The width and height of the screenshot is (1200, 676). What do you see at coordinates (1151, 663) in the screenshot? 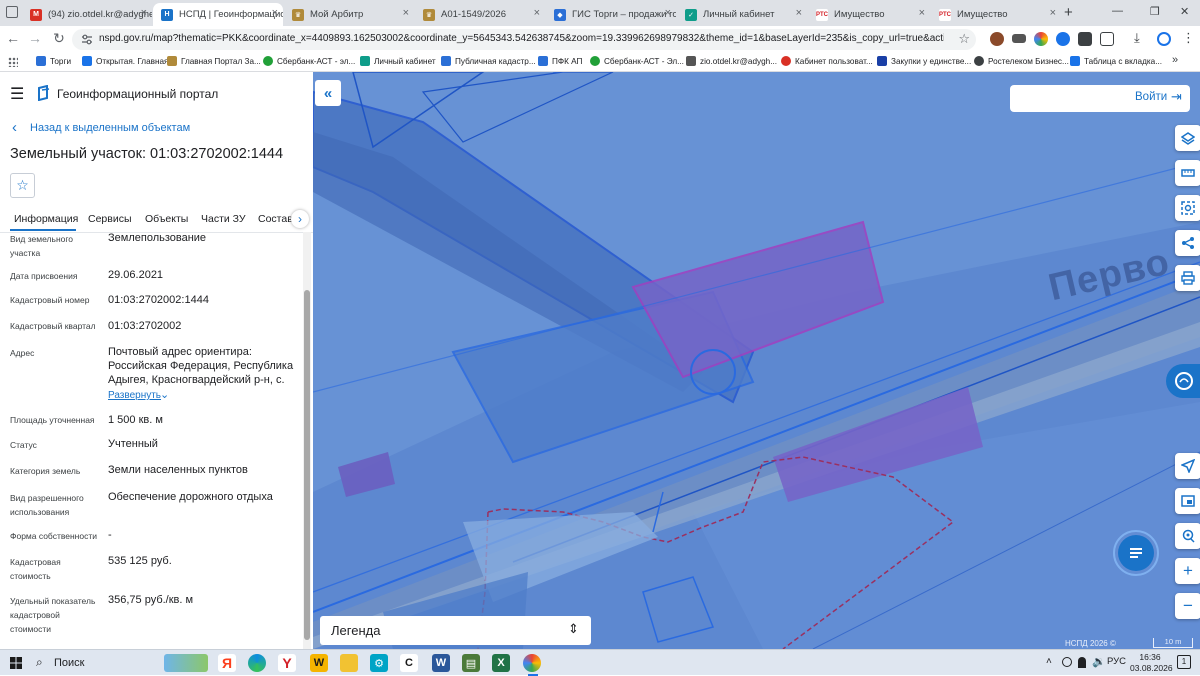
I see `clock: 16:36 03.08.2026` at bounding box center [1151, 663].